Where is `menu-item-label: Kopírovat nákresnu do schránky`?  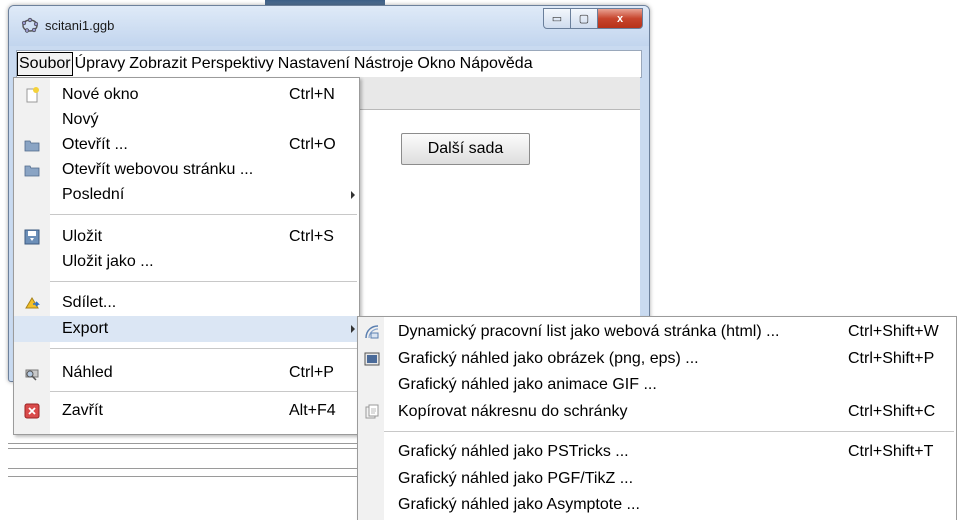 menu-item-label: Kopírovat nákresnu do schránky is located at coordinates (513, 411).